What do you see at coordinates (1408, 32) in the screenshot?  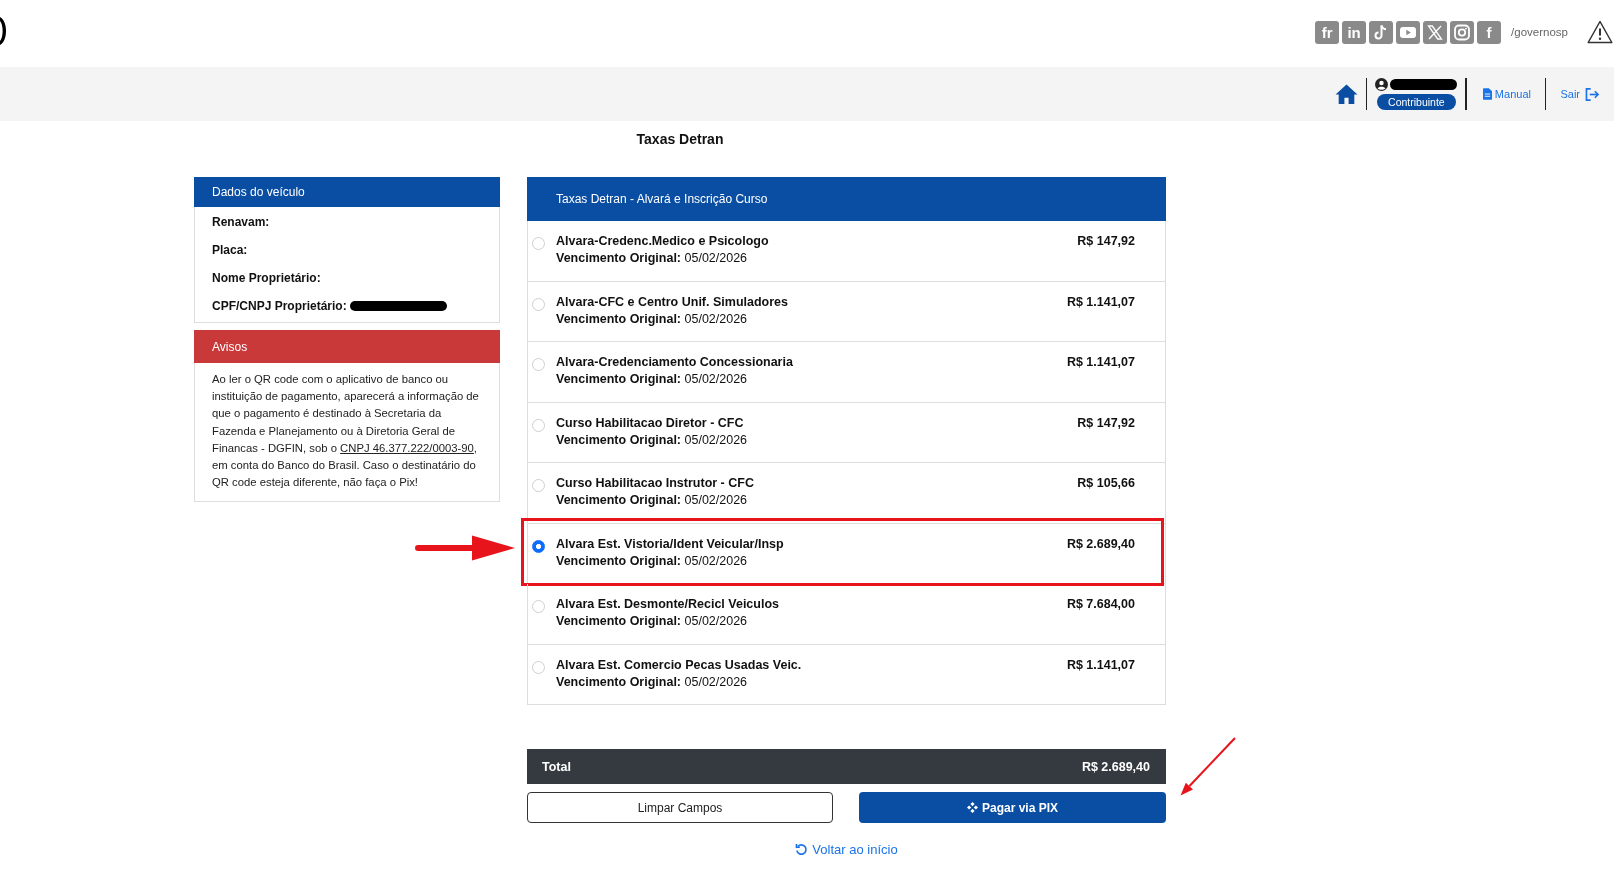 I see `play-icon` at bounding box center [1408, 32].